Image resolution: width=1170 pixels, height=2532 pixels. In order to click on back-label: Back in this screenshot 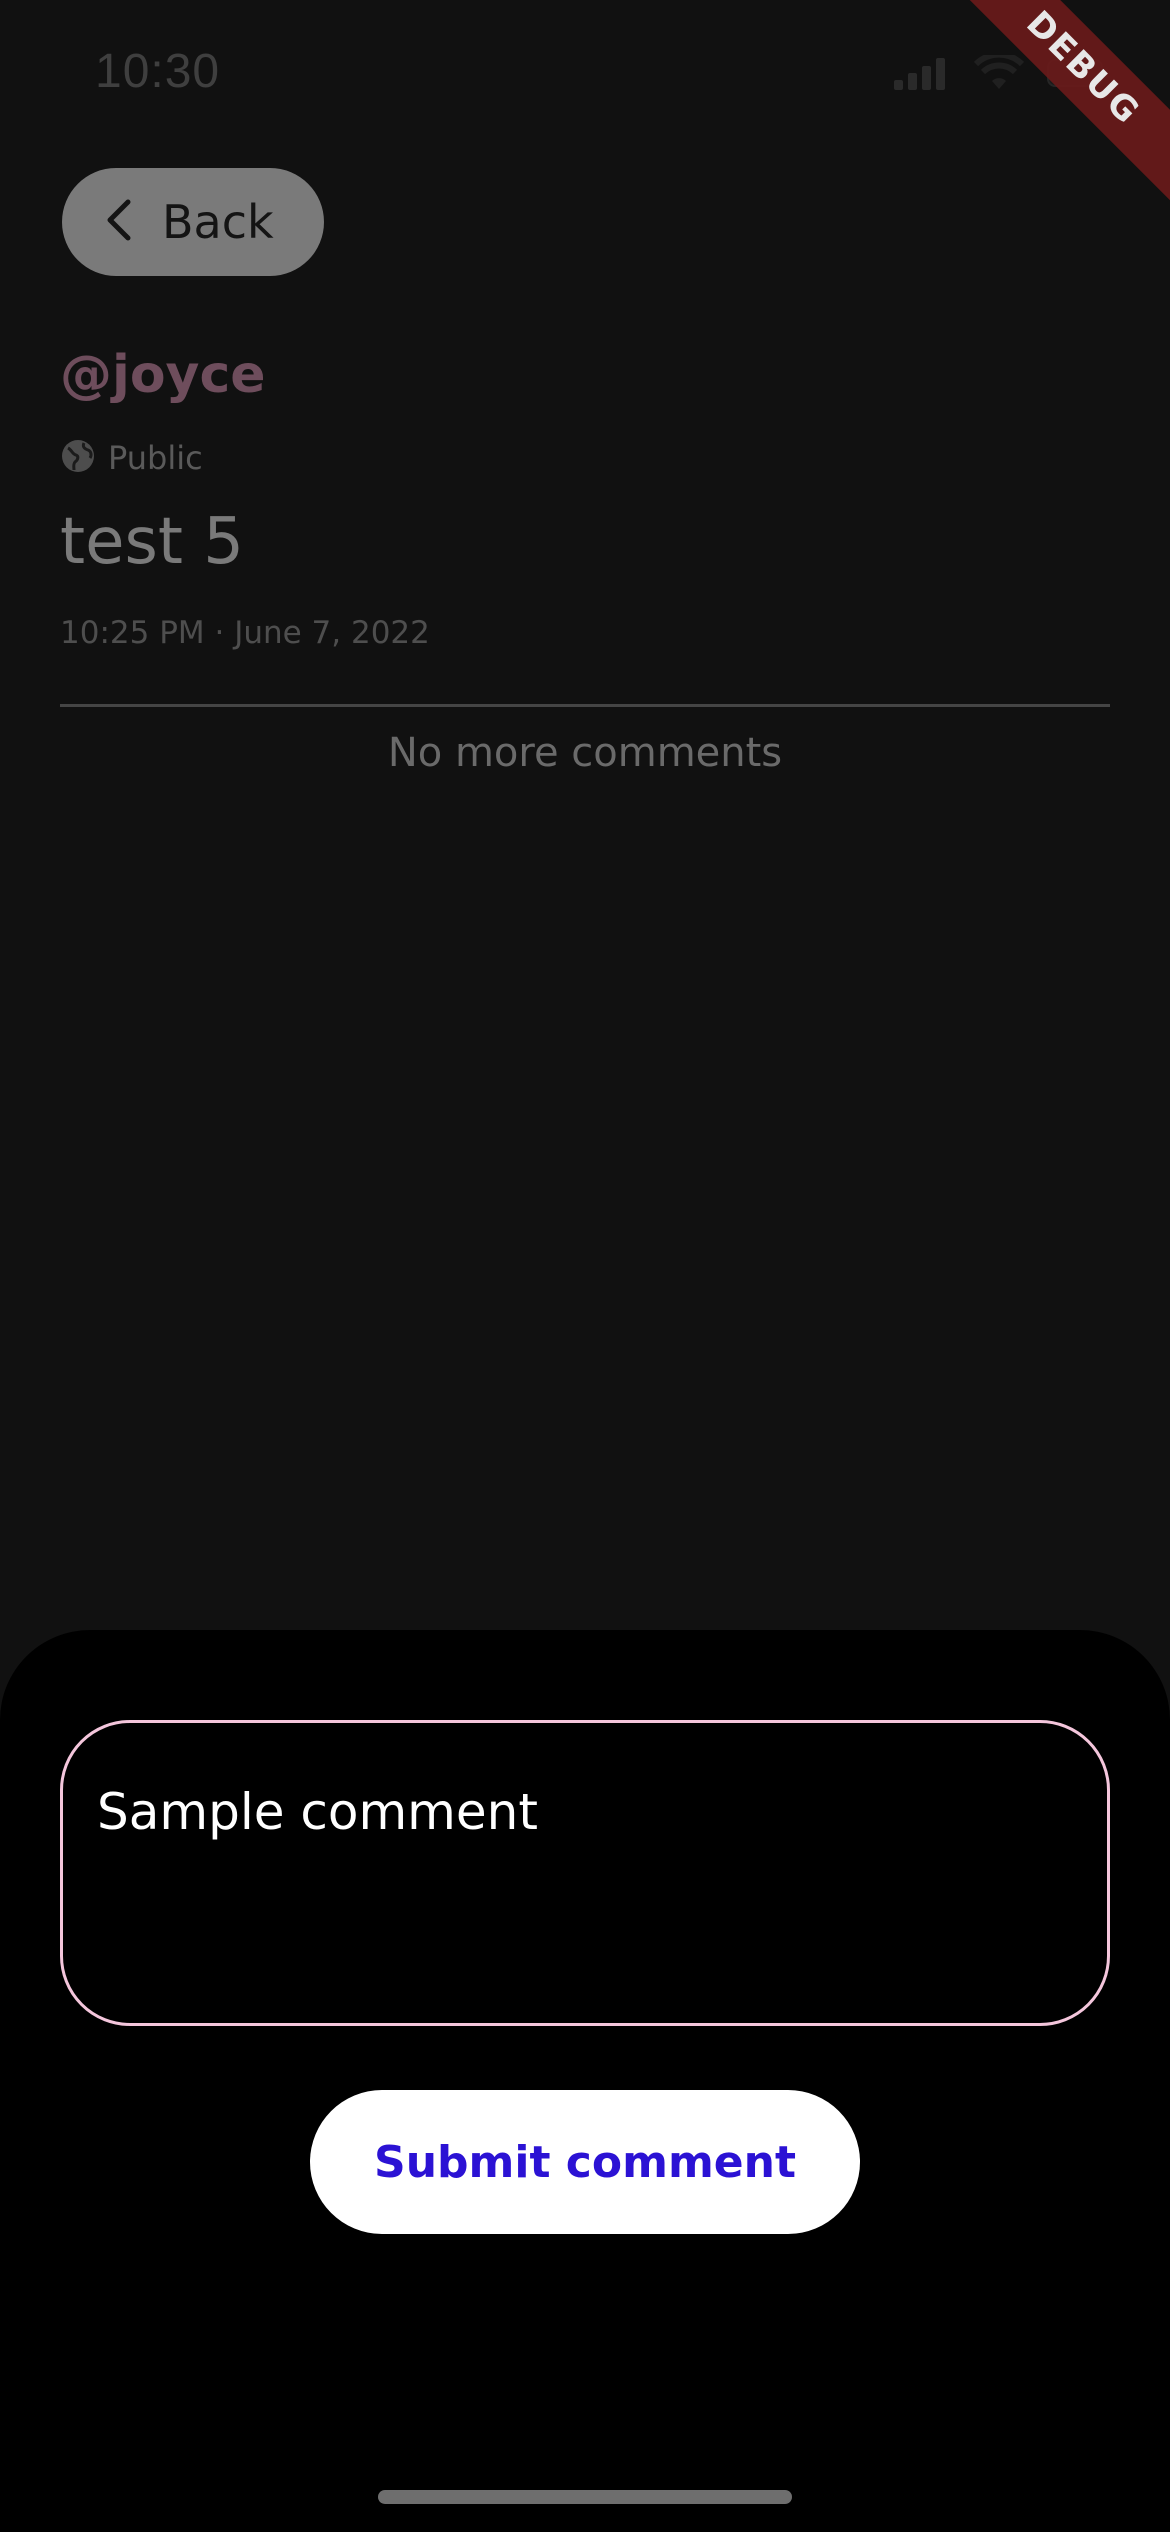, I will do `click(218, 222)`.